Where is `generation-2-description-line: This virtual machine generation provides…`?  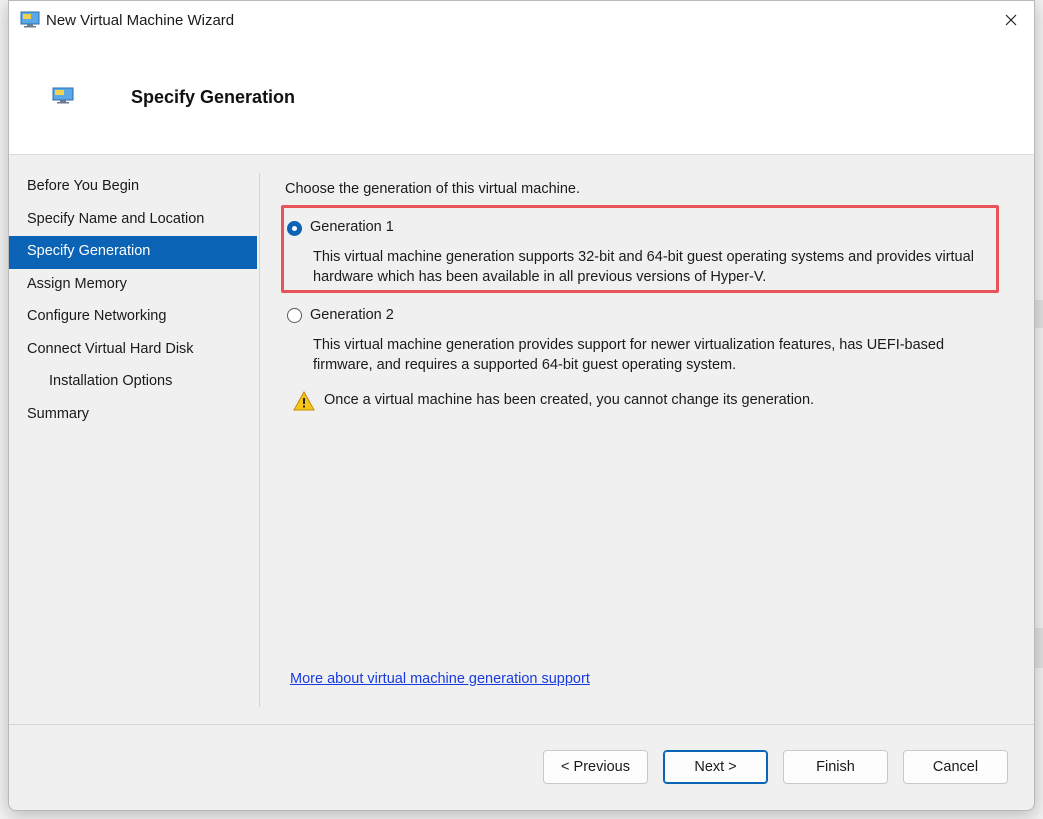 generation-2-description-line: This virtual machine generation provides… is located at coordinates (629, 345).